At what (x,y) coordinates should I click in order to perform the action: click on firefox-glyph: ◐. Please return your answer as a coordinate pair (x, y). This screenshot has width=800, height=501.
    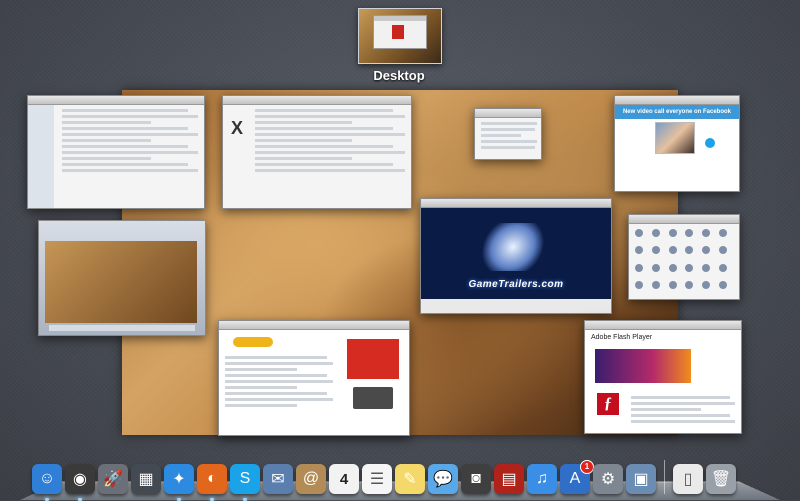
    Looking at the image, I should click on (212, 478).